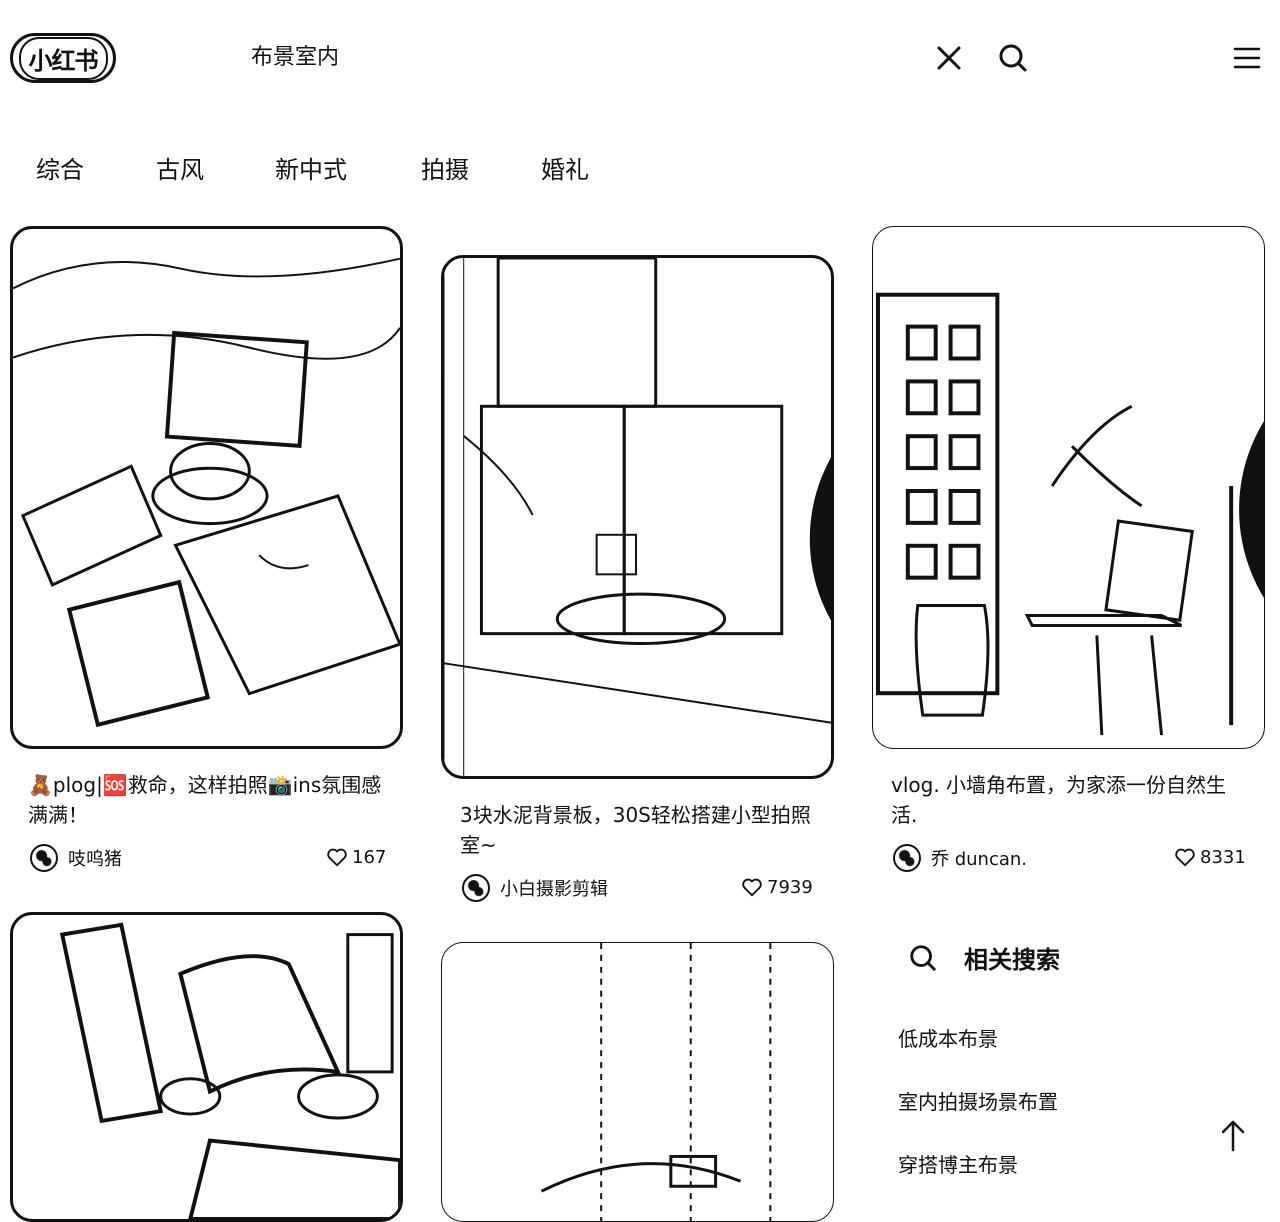 The image size is (1280, 1222). I want to click on card-3-title: vlog. 小墙角布置，为家添一份自然生活., so click(1071, 800).